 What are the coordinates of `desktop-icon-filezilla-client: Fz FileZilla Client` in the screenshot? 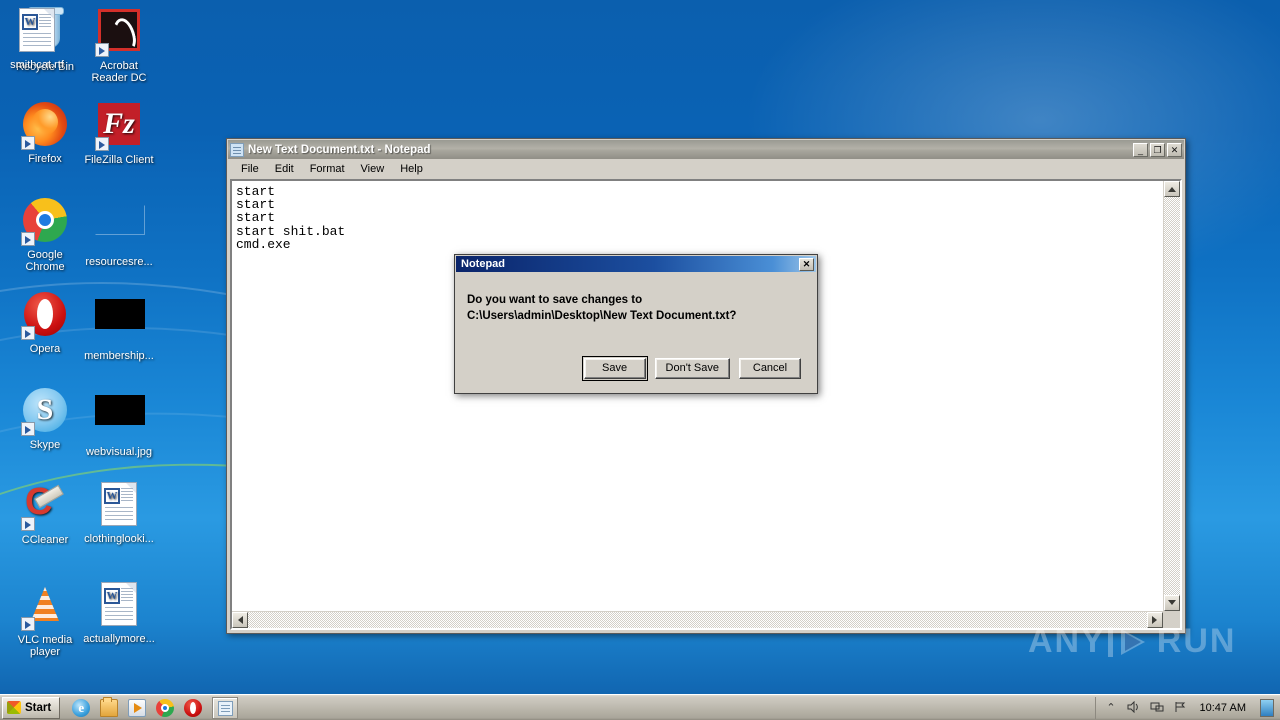 It's located at (119, 133).